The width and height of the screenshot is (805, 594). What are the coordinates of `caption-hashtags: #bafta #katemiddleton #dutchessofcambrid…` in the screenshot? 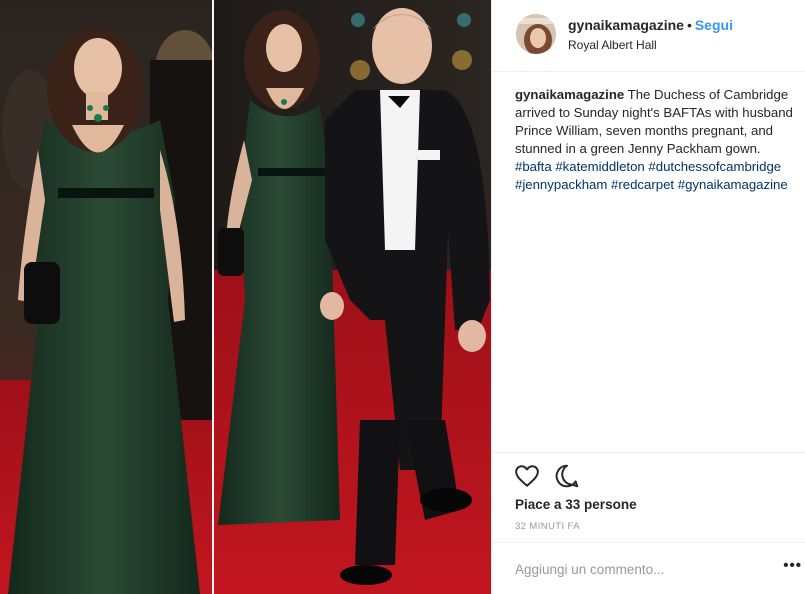 It's located at (651, 175).